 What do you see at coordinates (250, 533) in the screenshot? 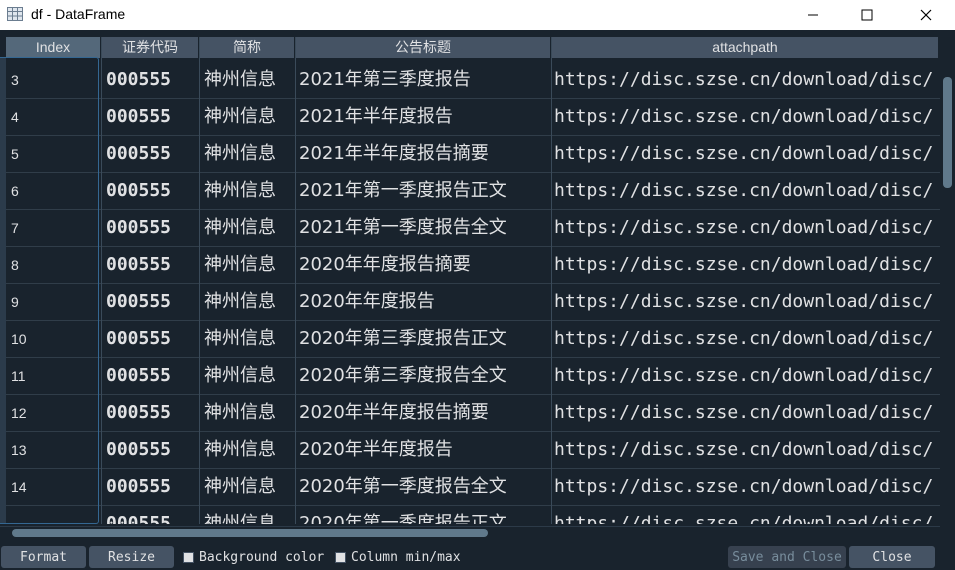
I see `horizontal-scroll-thumb` at bounding box center [250, 533].